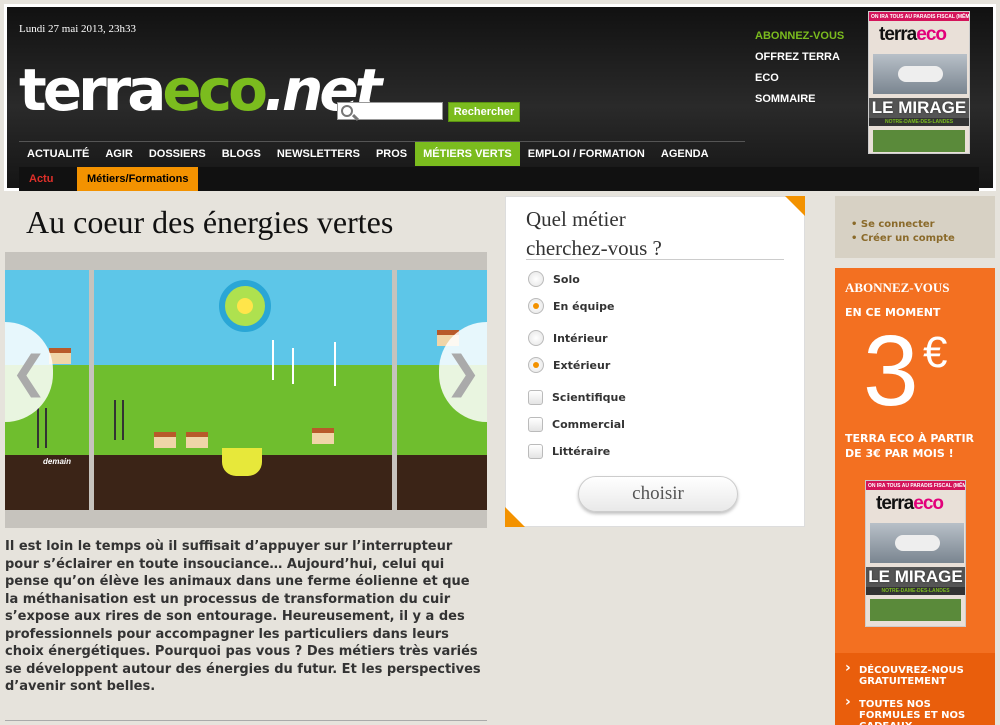 The width and height of the screenshot is (1000, 725). What do you see at coordinates (584, 306) in the screenshot?
I see `option-label: En équipe` at bounding box center [584, 306].